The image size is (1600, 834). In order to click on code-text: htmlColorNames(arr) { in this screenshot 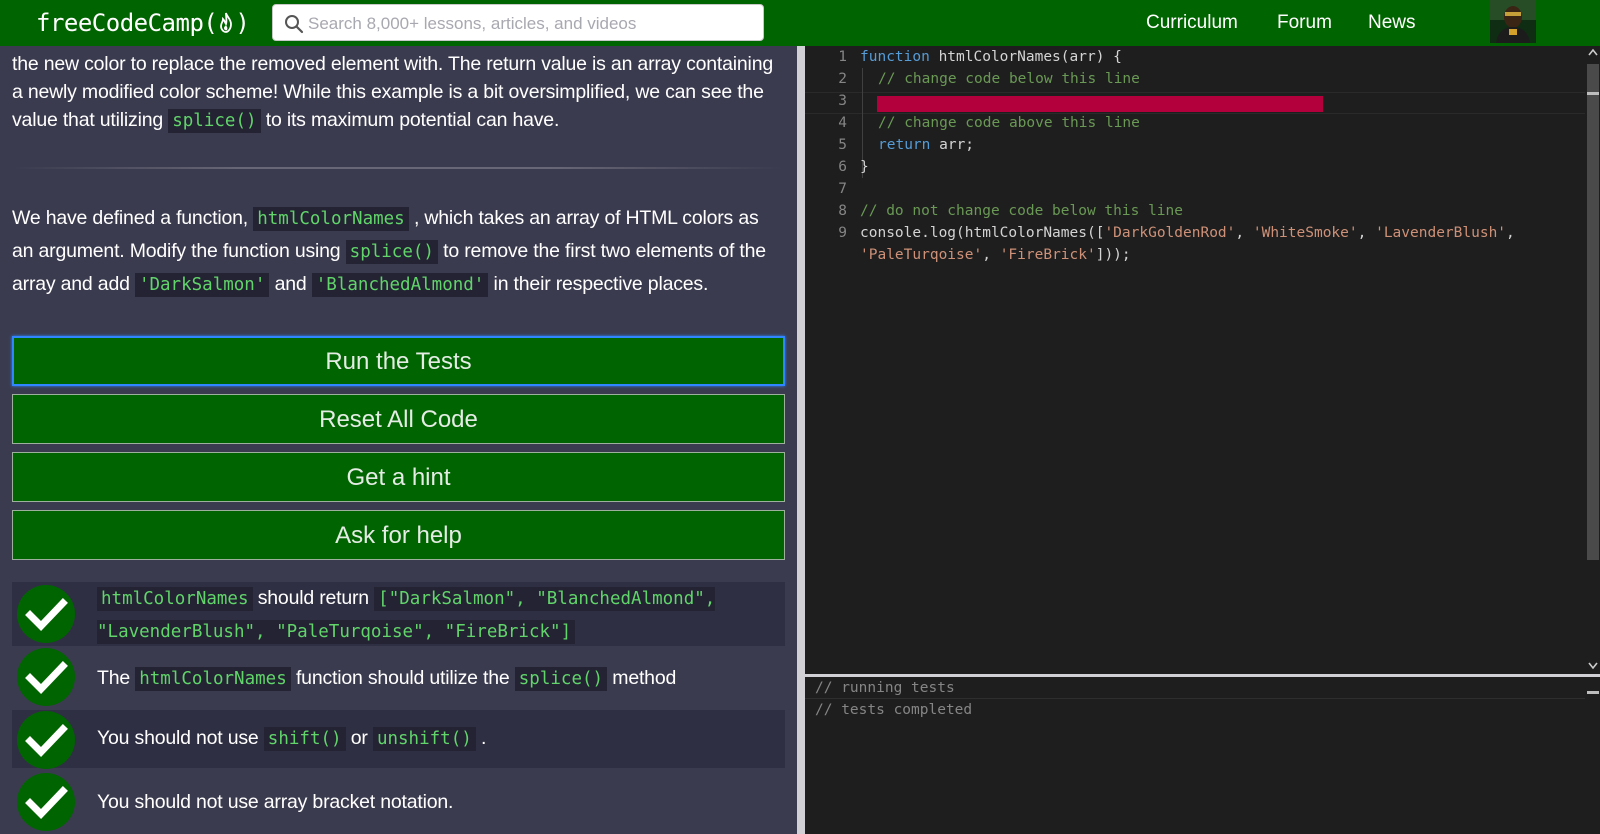, I will do `click(1025, 57)`.